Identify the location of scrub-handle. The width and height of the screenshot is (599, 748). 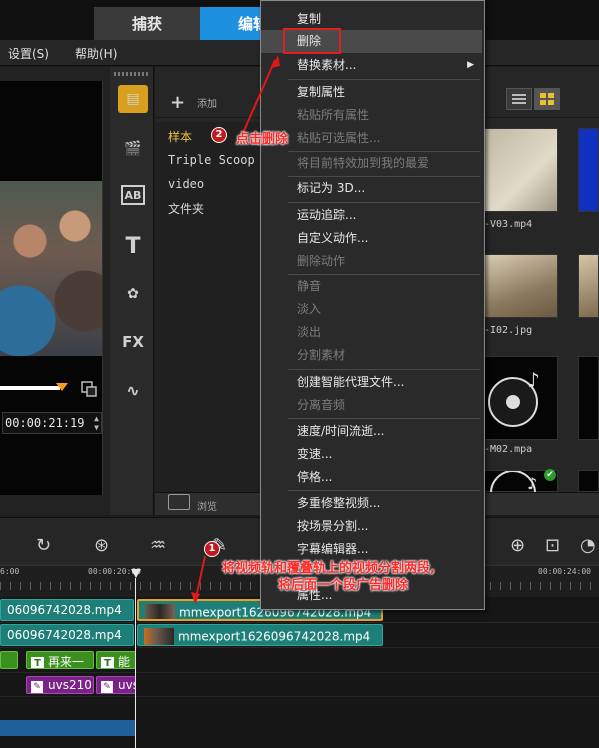
(62, 387).